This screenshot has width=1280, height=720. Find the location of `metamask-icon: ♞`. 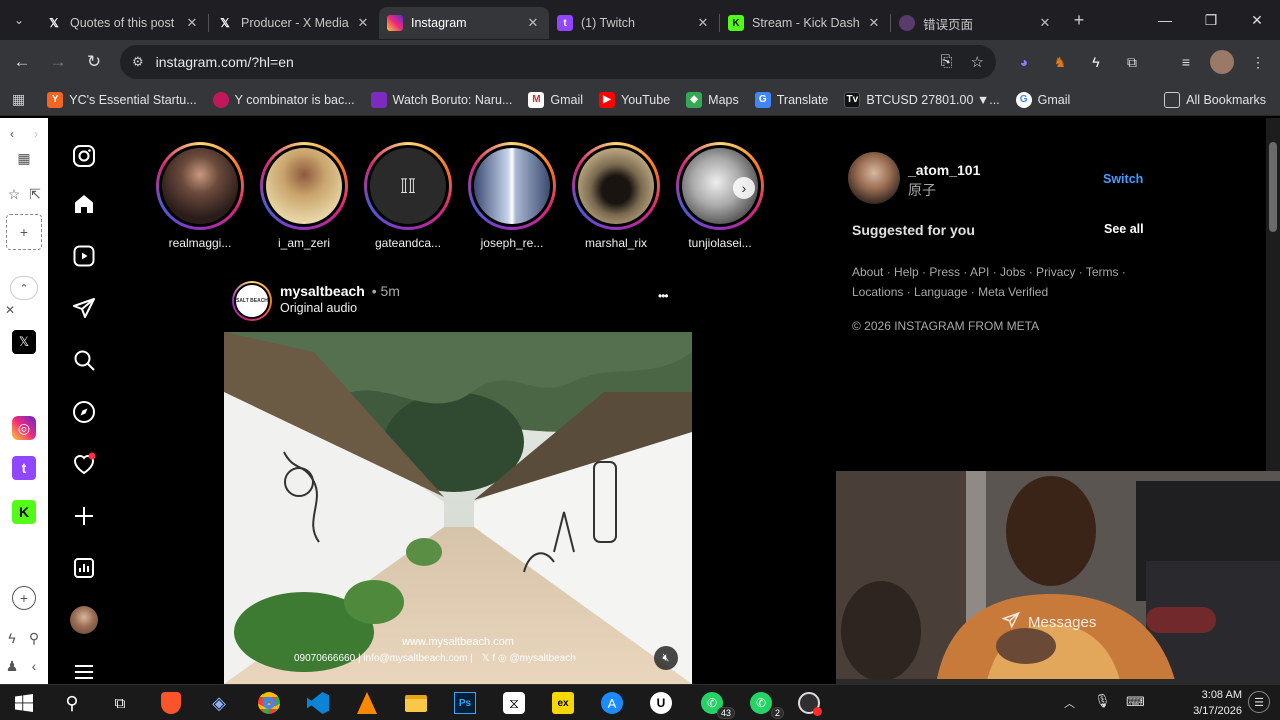

metamask-icon: ♞ is located at coordinates (1060, 62).